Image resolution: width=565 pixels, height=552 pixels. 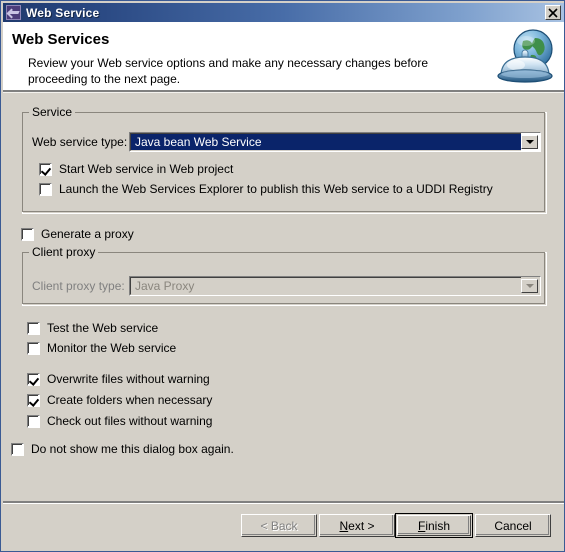 I want to click on cancel-button: Cancel, so click(x=513, y=525).